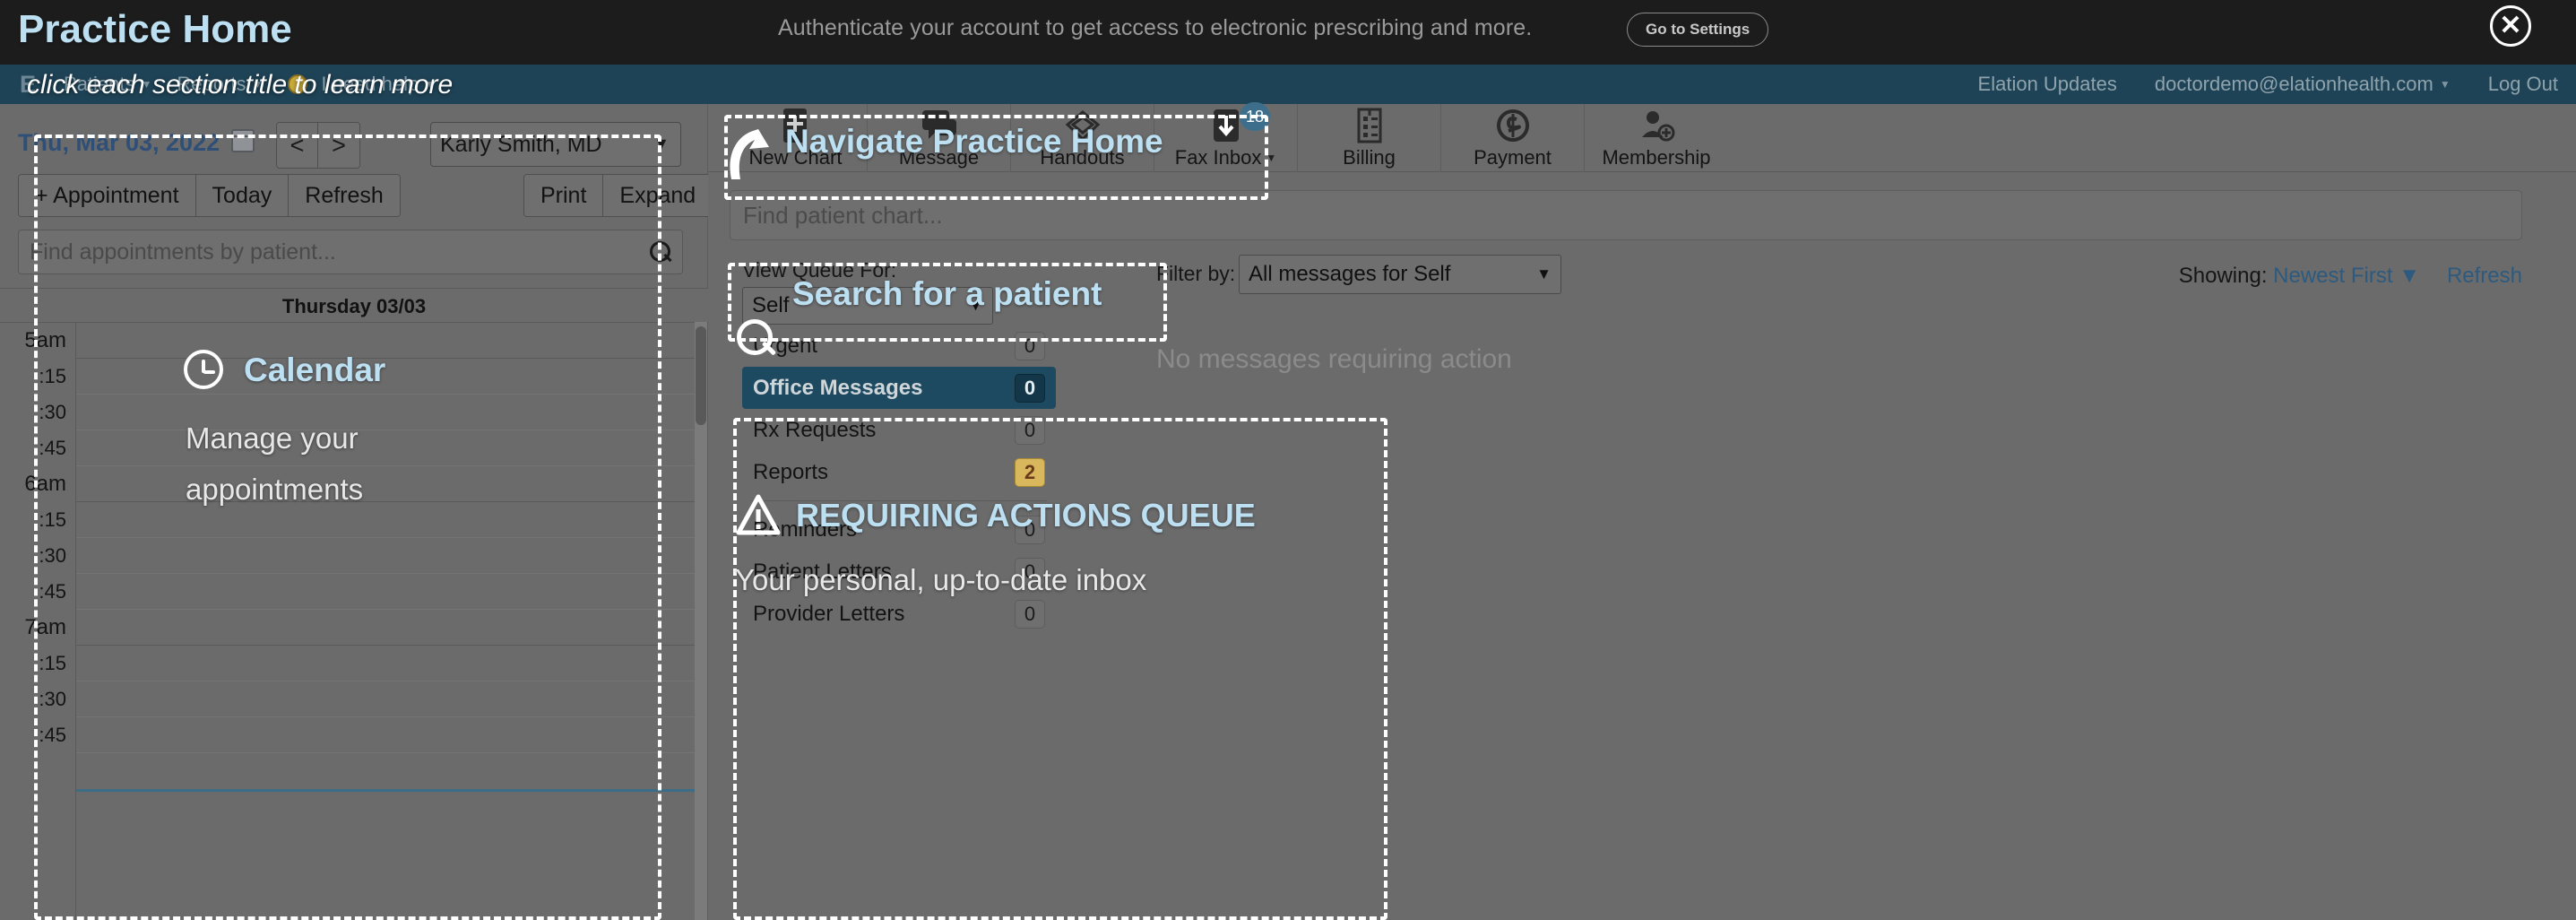 This screenshot has width=2576, height=920. What do you see at coordinates (899, 529) in the screenshot?
I see `queue-item-reminders: Reminders 0` at bounding box center [899, 529].